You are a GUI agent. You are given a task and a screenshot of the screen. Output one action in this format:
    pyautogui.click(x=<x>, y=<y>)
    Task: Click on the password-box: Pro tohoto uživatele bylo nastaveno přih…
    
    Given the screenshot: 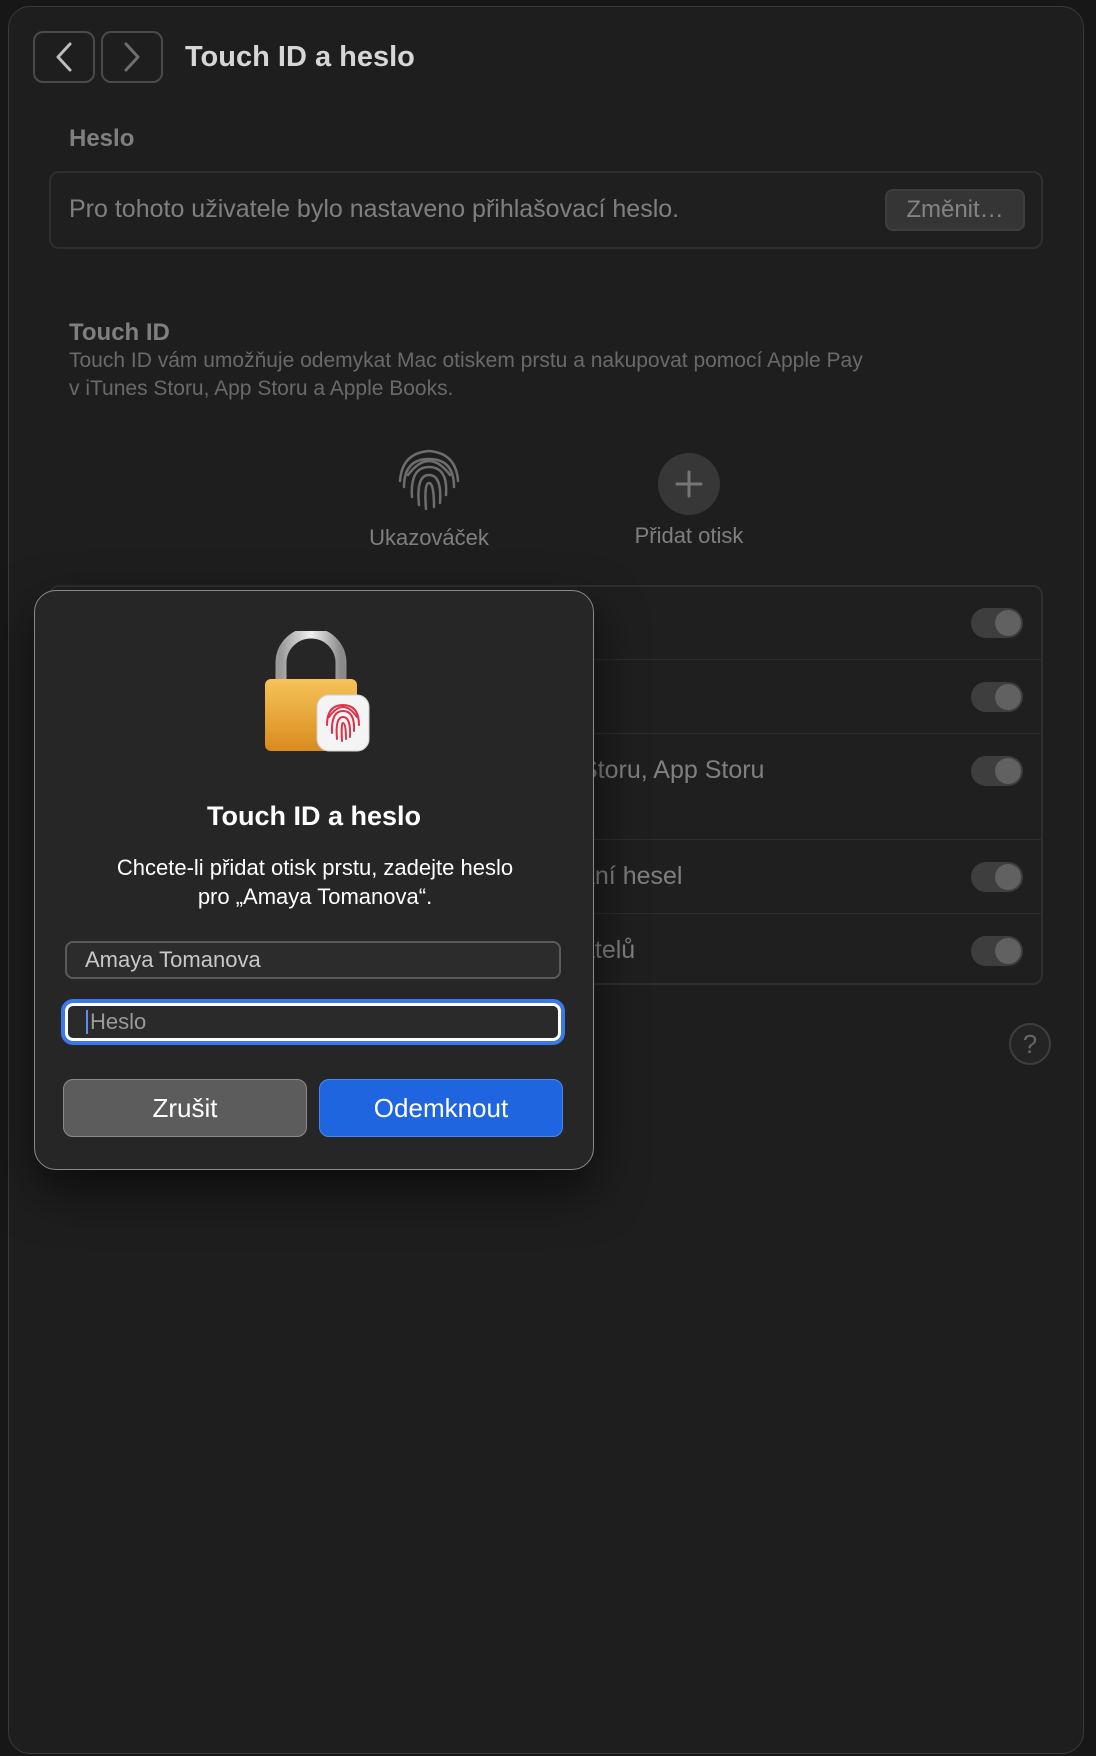 What is the action you would take?
    pyautogui.click(x=546, y=210)
    